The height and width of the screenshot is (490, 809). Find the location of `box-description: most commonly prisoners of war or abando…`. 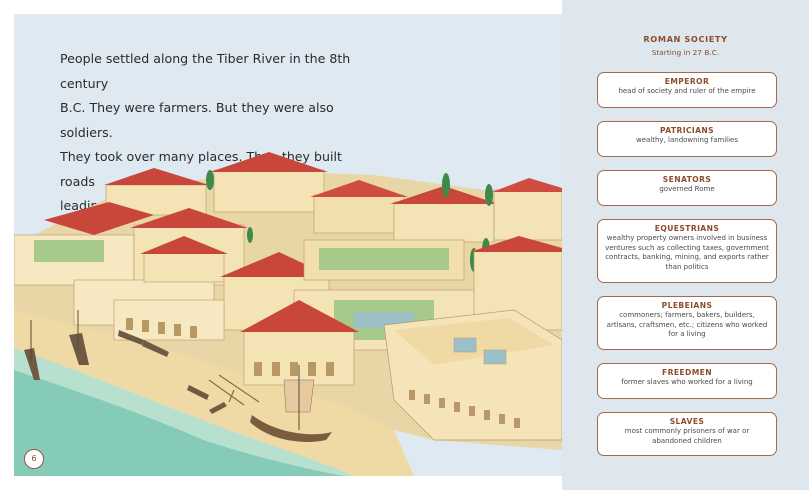

box-description: most commonly prisoners of war or abando… is located at coordinates (687, 436).